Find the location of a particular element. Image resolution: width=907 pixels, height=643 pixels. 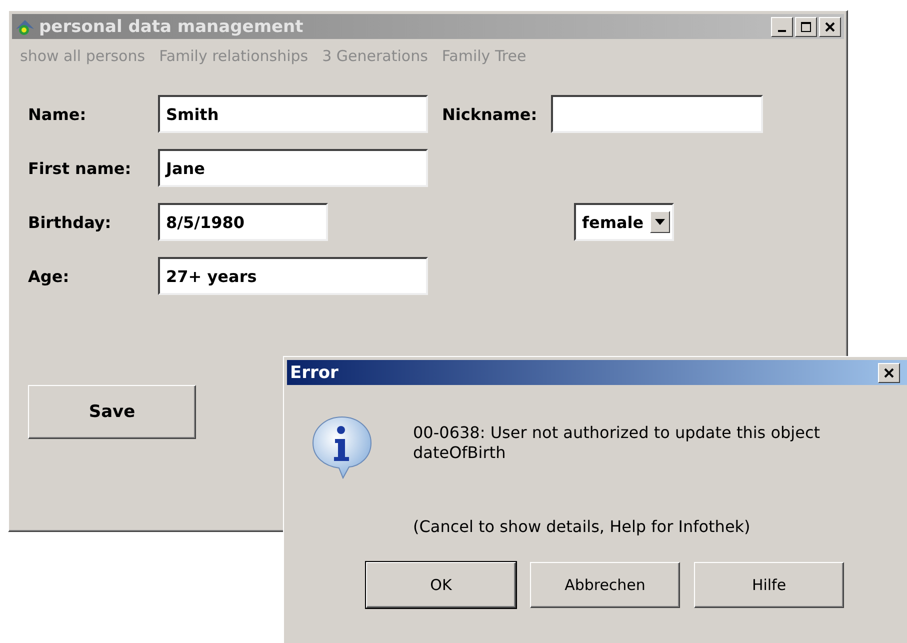

text-field: 27+ years is located at coordinates (293, 276).